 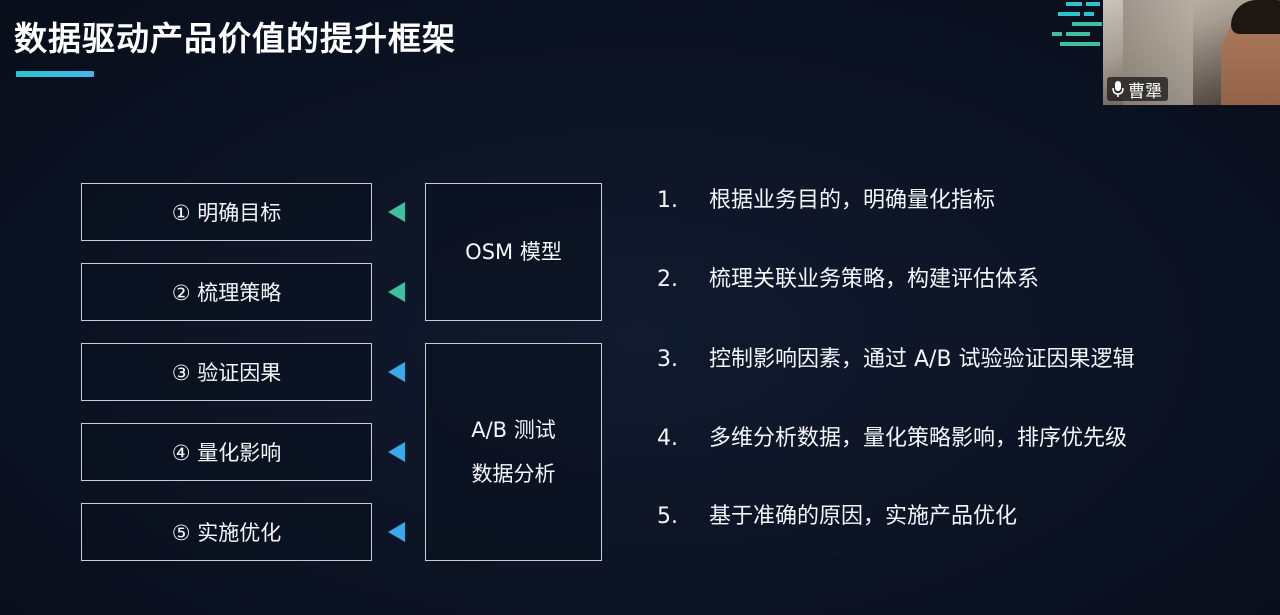 I want to click on step-label: ④ 量化影响, so click(x=226, y=453).